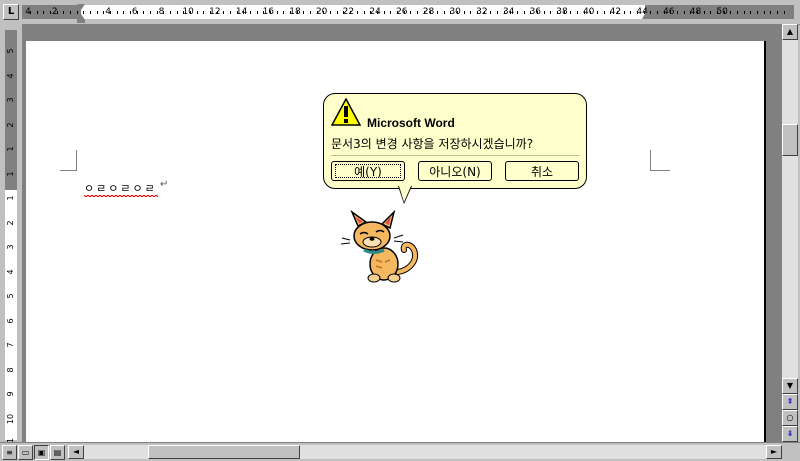  I want to click on ruler-number: 7, so click(10, 345).